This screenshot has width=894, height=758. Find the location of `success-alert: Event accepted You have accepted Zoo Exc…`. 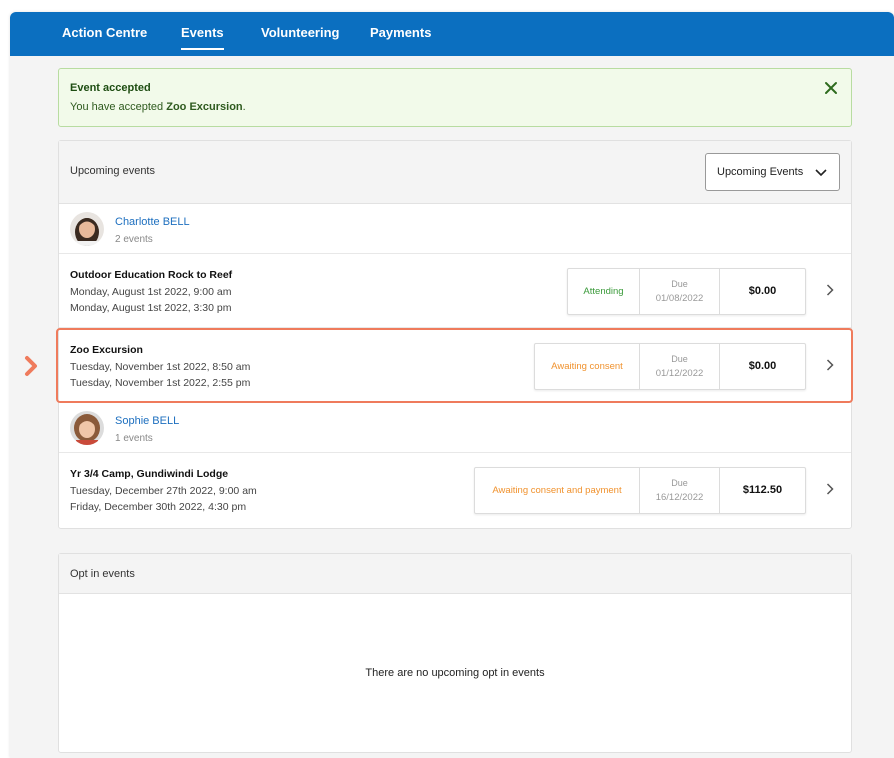

success-alert: Event accepted You have accepted Zoo Exc… is located at coordinates (455, 97).